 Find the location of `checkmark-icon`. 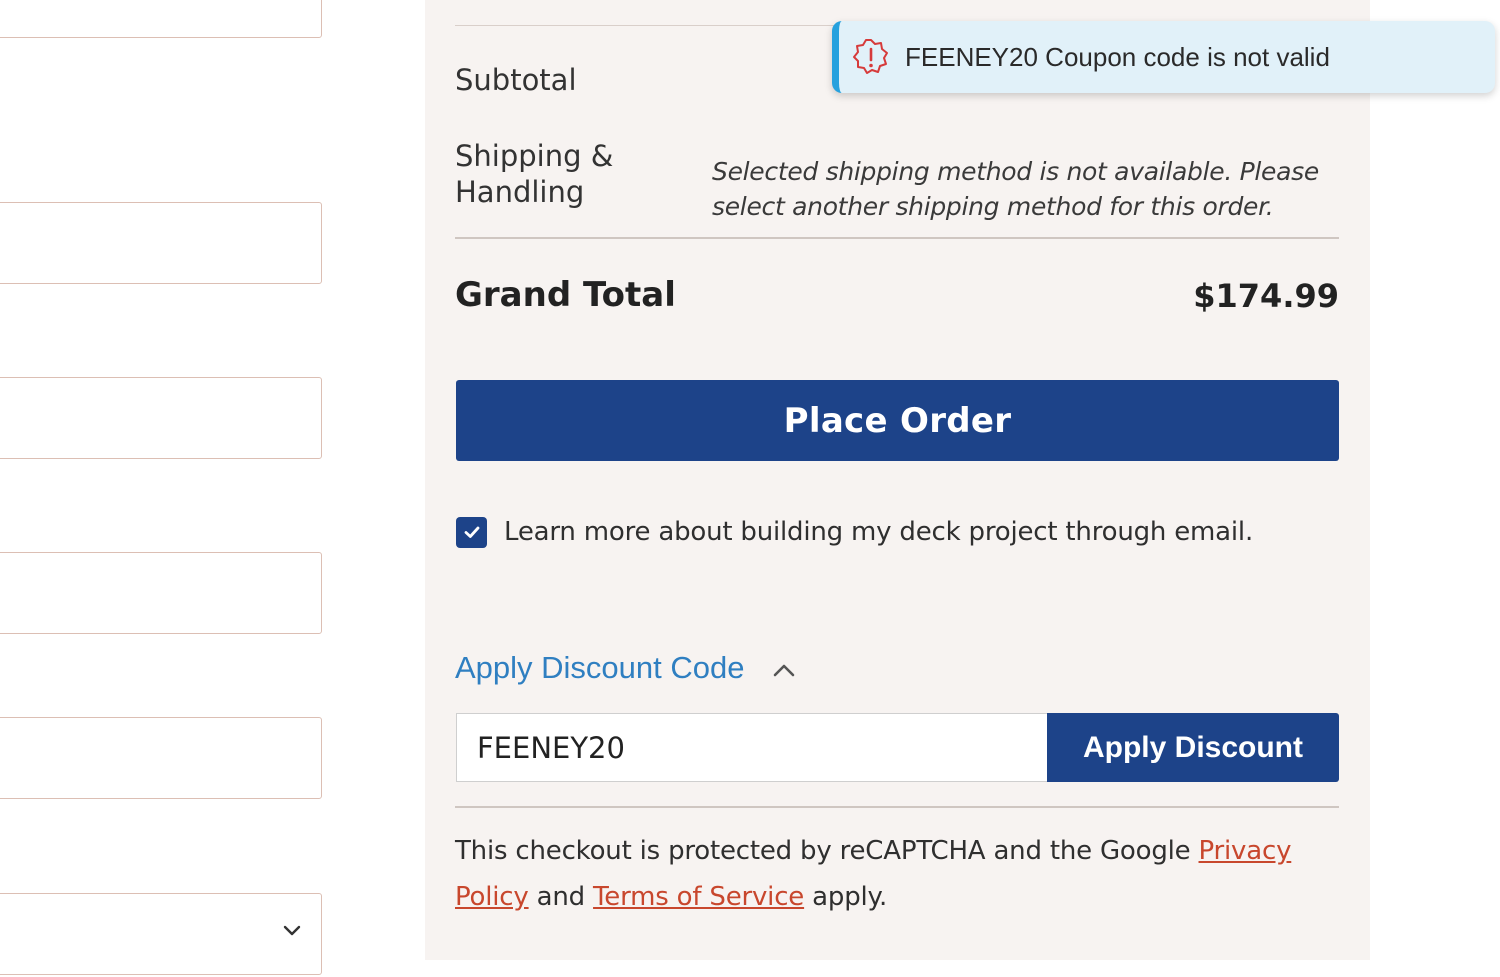

checkmark-icon is located at coordinates (471, 532).